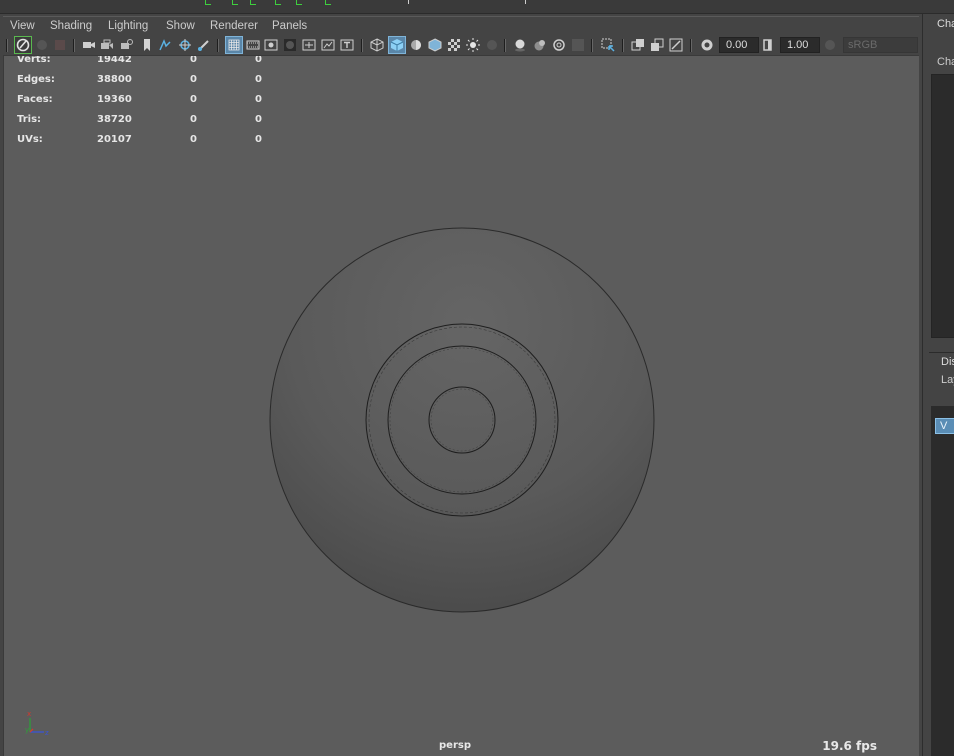  I want to click on panel-divider, so click(941, 352).